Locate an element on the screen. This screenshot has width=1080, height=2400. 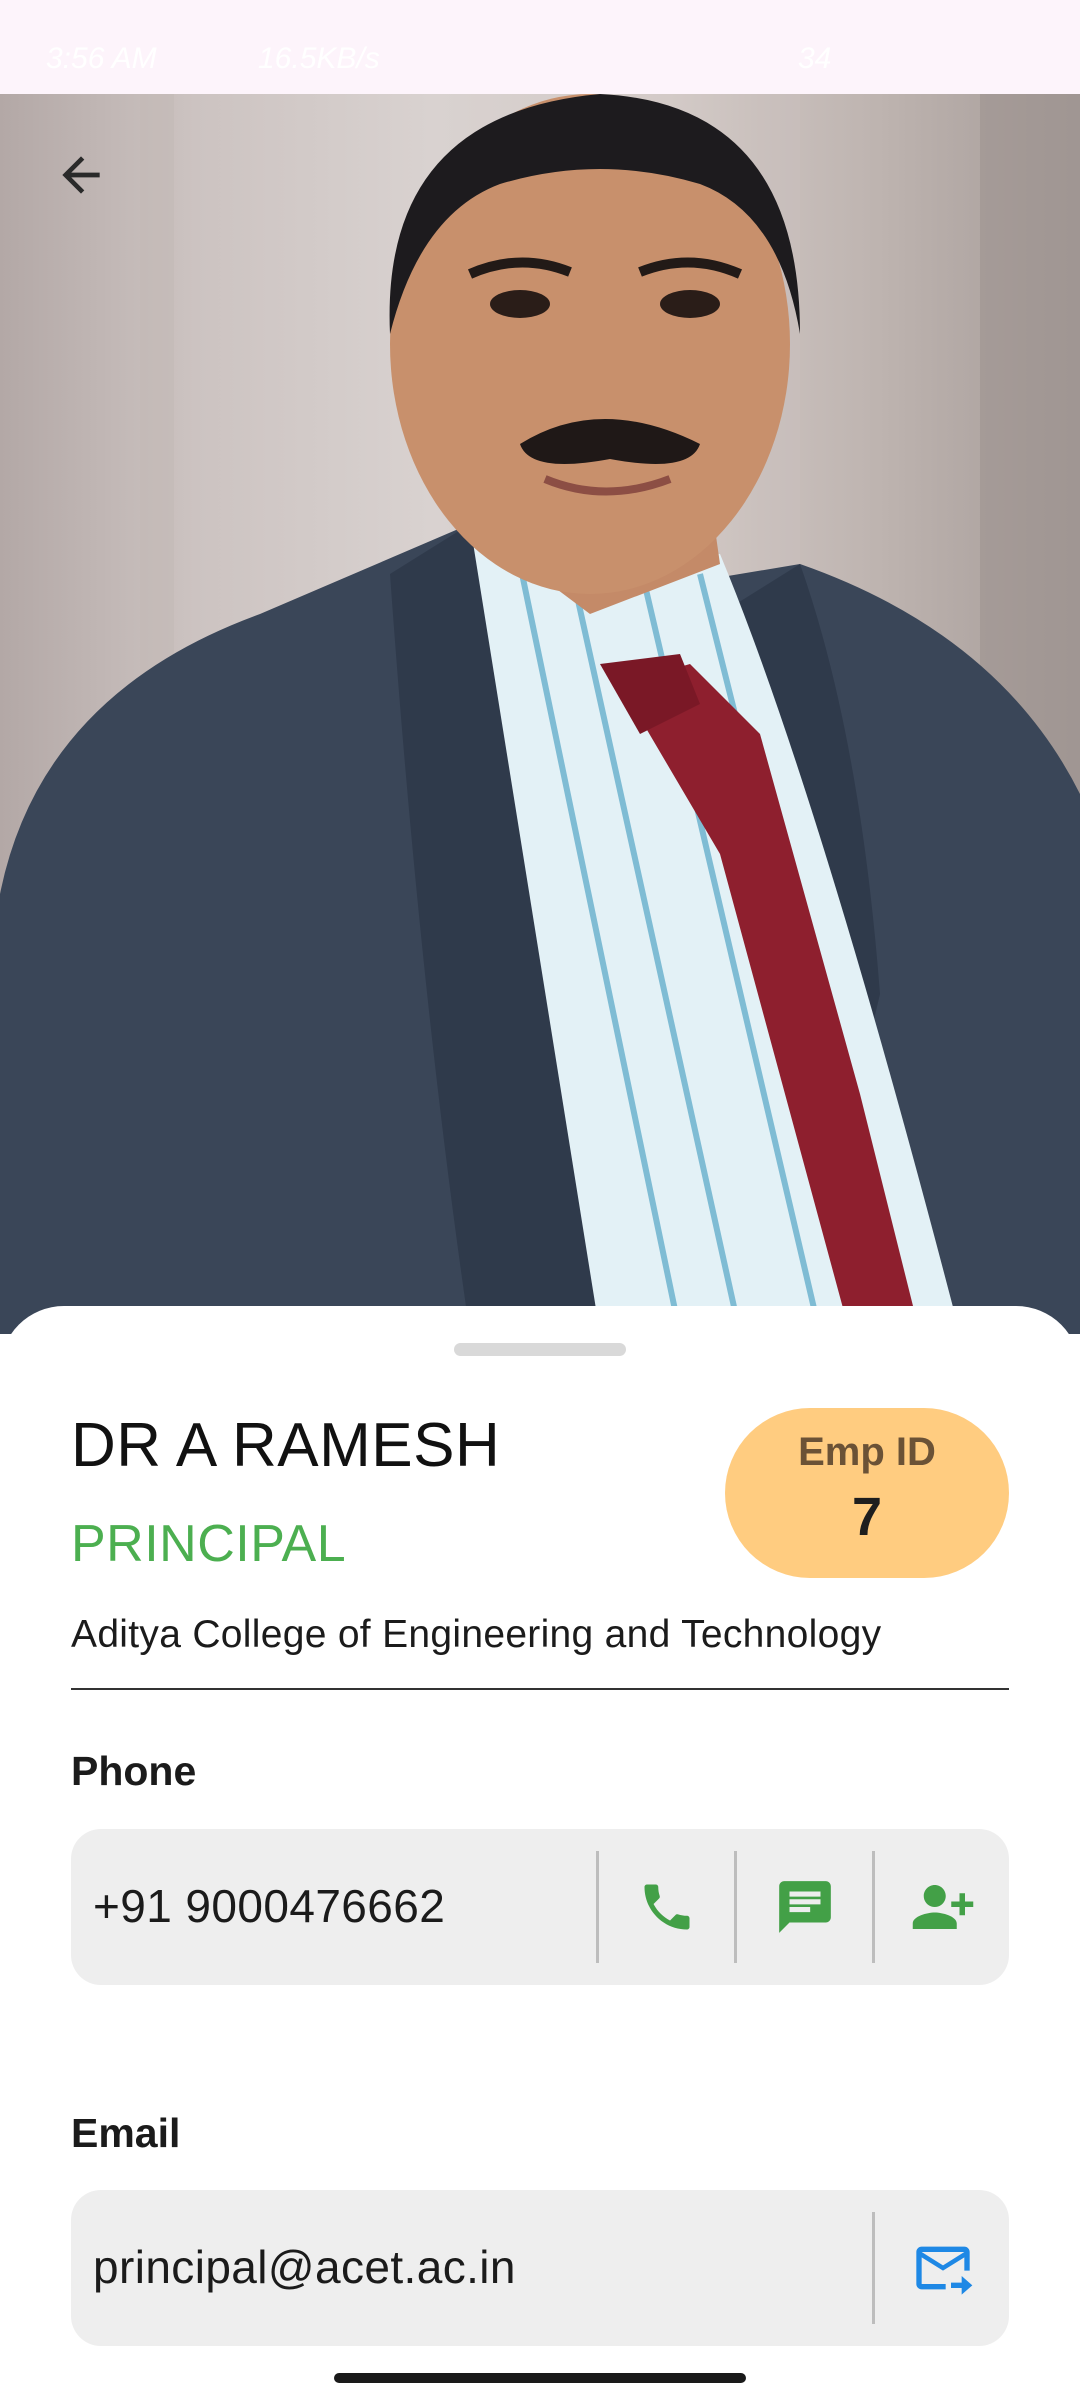
message-button is located at coordinates (805, 1907).